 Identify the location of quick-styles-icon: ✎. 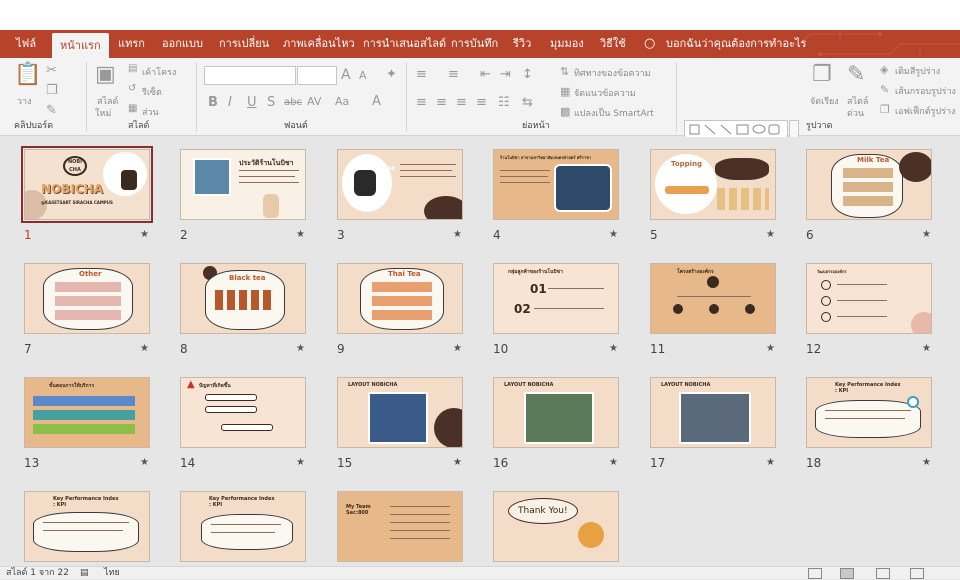
(856, 75).